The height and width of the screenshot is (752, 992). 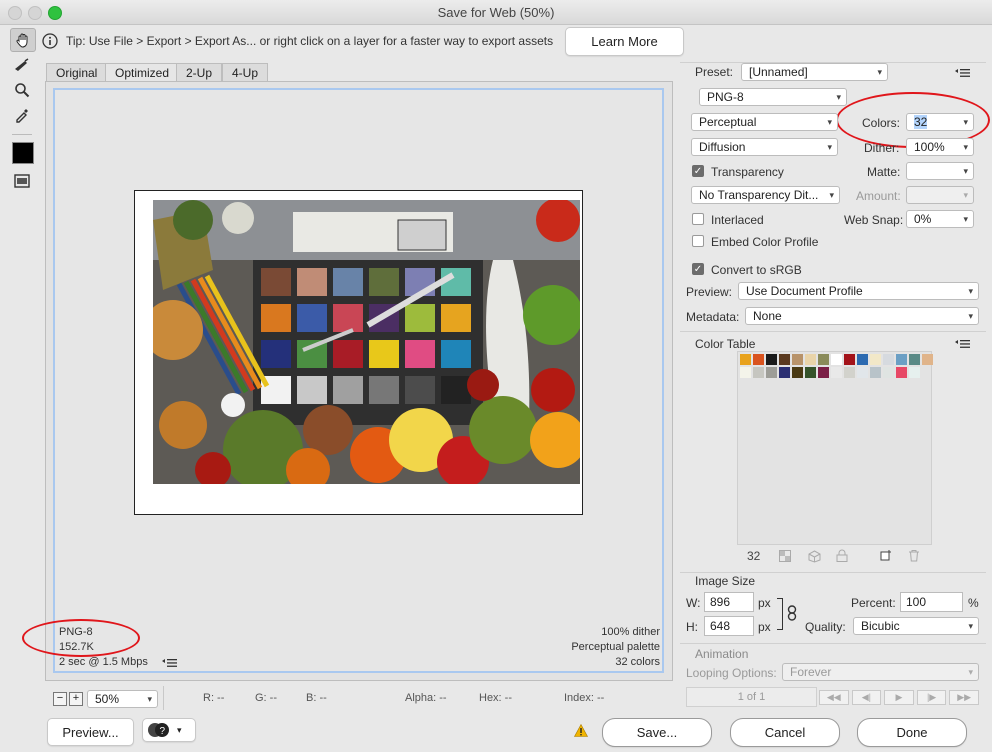 What do you see at coordinates (882, 148) in the screenshot?
I see `dither-label: Dither:` at bounding box center [882, 148].